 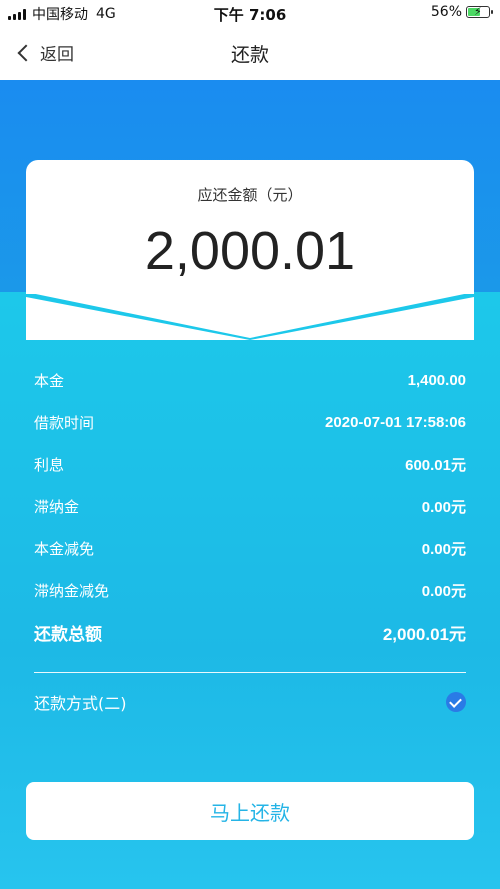 What do you see at coordinates (424, 634) in the screenshot?
I see `total-value: 2,000.01元` at bounding box center [424, 634].